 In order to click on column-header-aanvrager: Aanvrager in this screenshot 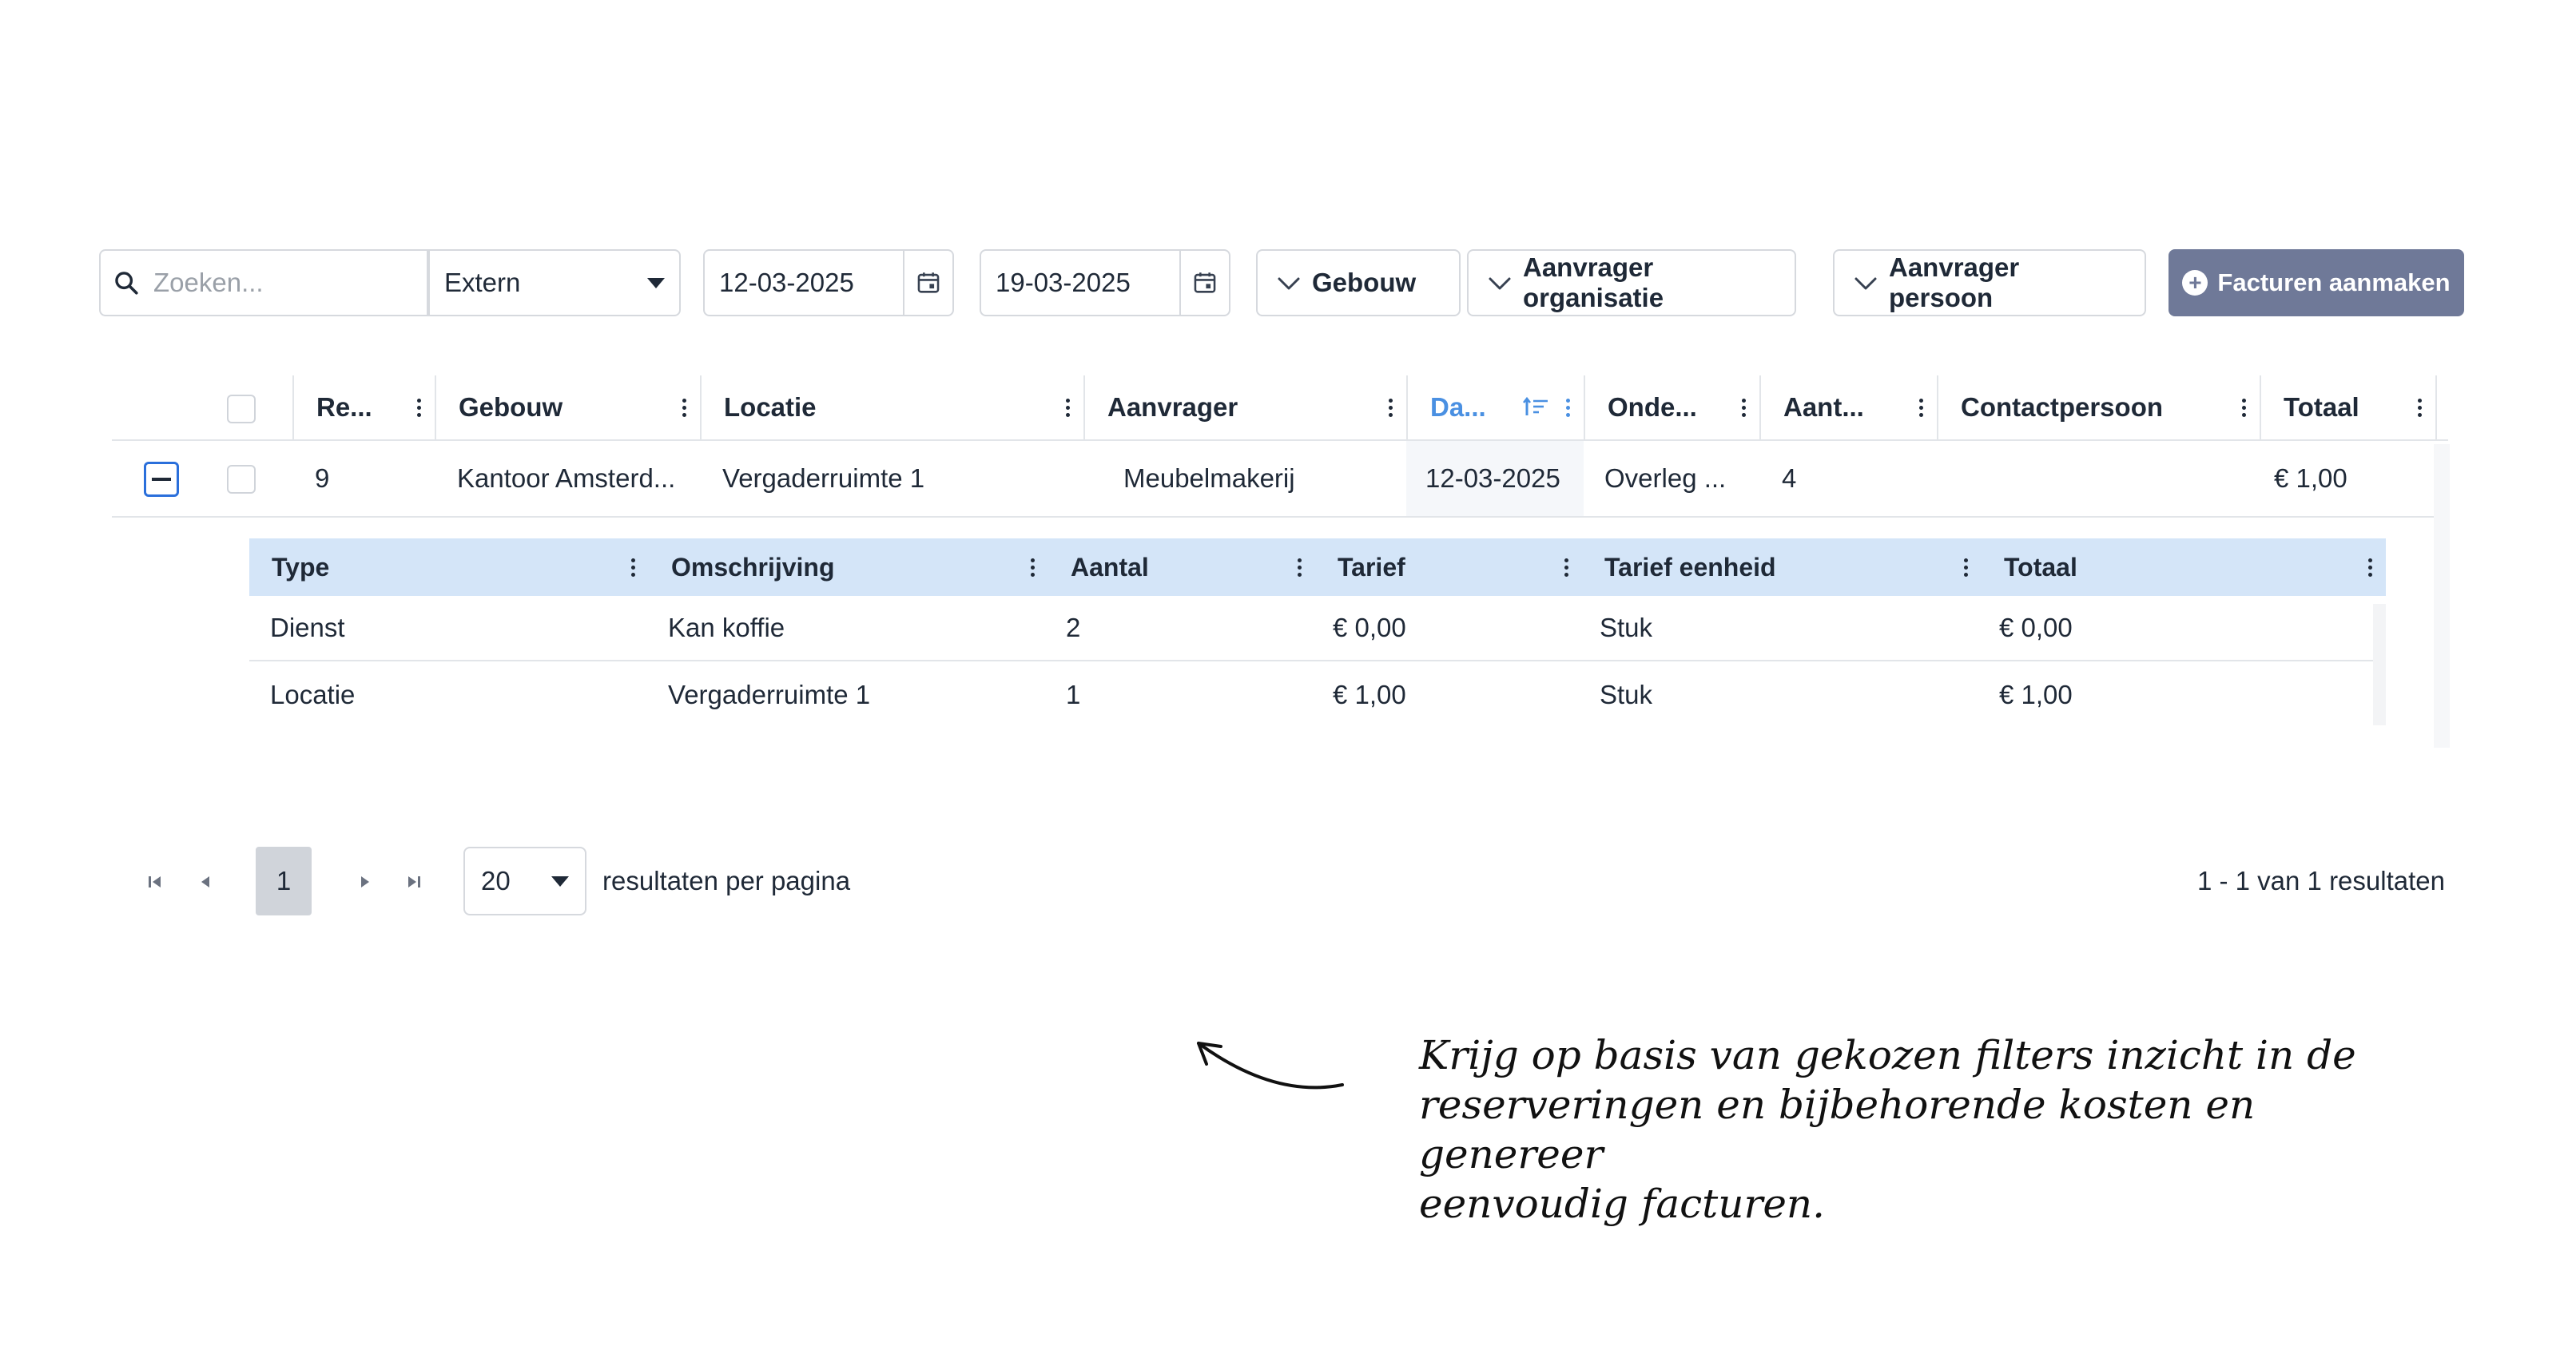, I will do `click(1244, 407)`.